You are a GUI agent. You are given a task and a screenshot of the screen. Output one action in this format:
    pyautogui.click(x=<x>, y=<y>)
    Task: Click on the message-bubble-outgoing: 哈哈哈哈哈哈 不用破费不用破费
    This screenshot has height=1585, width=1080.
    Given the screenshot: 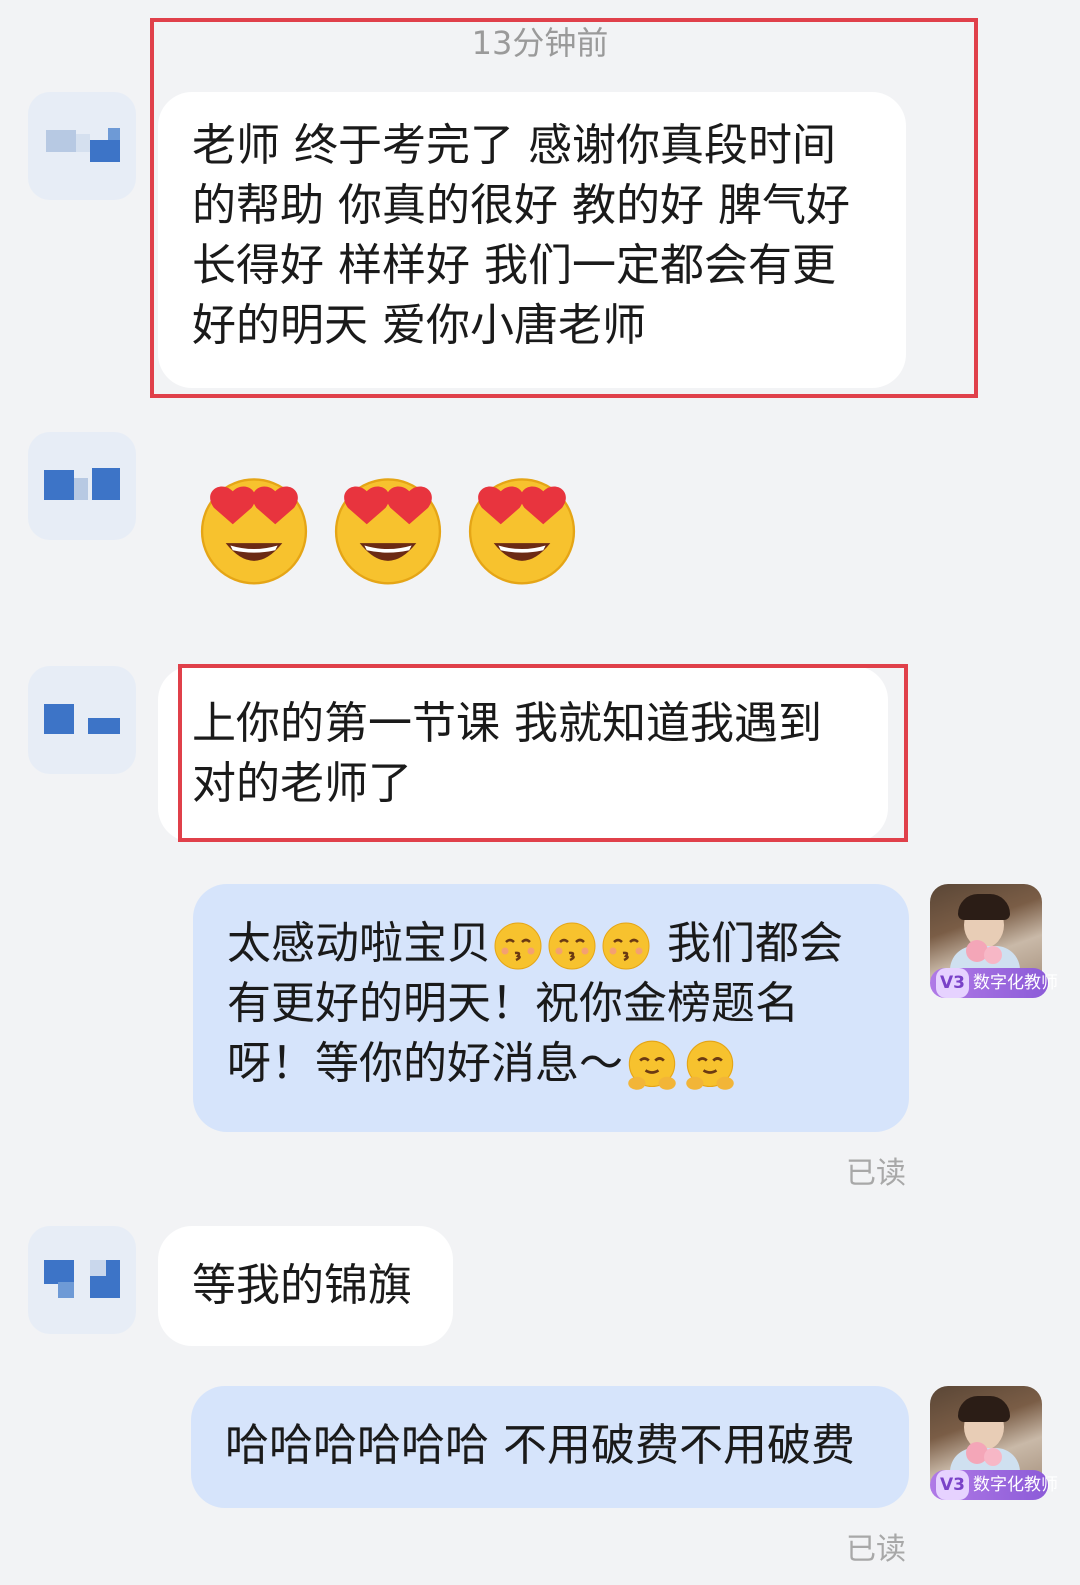 What is the action you would take?
    pyautogui.click(x=550, y=1447)
    